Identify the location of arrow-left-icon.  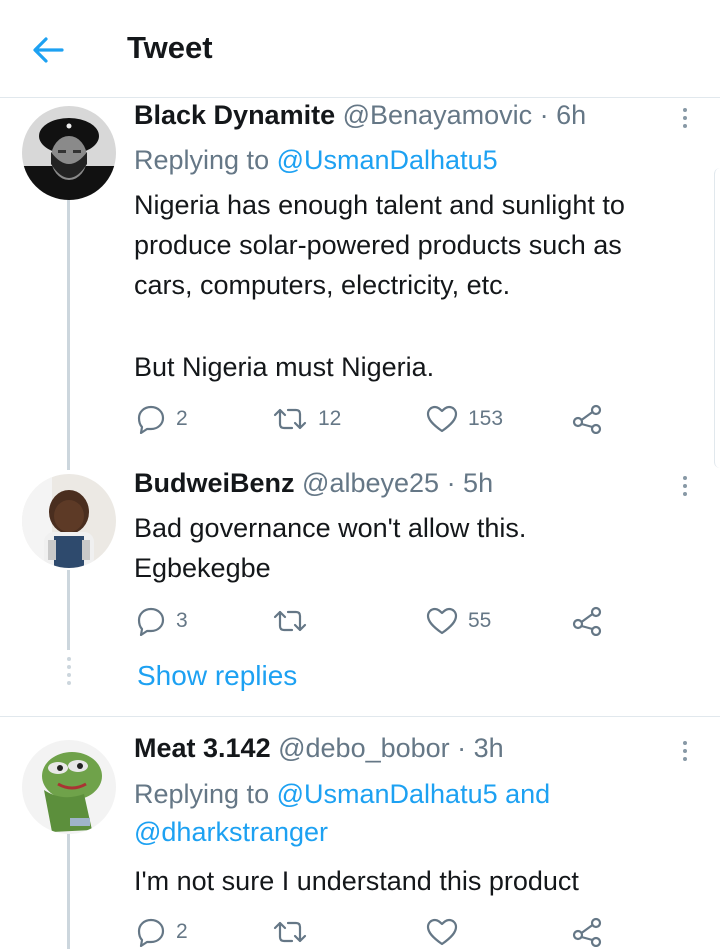
(48, 50).